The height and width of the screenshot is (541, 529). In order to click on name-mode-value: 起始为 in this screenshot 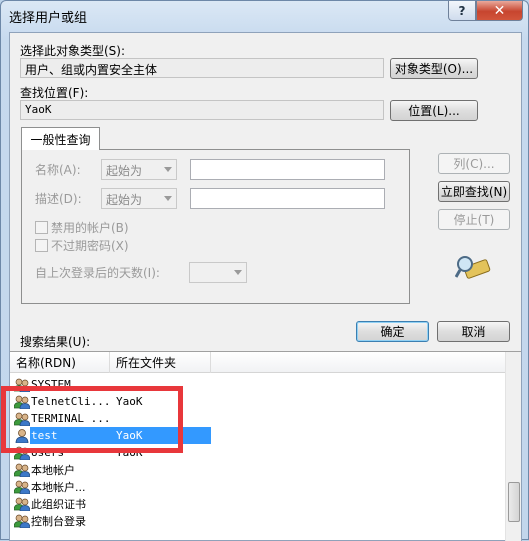, I will do `click(124, 171)`.